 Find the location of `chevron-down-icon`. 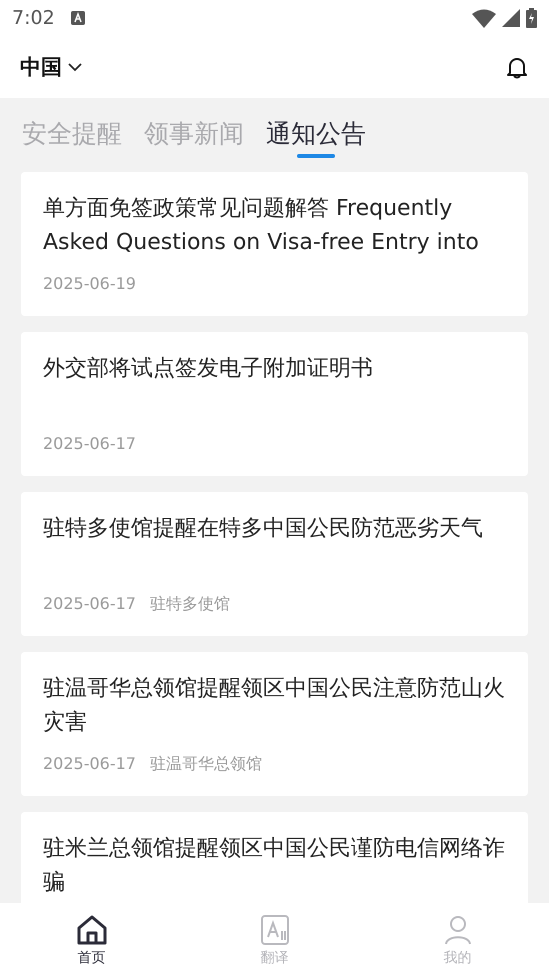

chevron-down-icon is located at coordinates (75, 67).